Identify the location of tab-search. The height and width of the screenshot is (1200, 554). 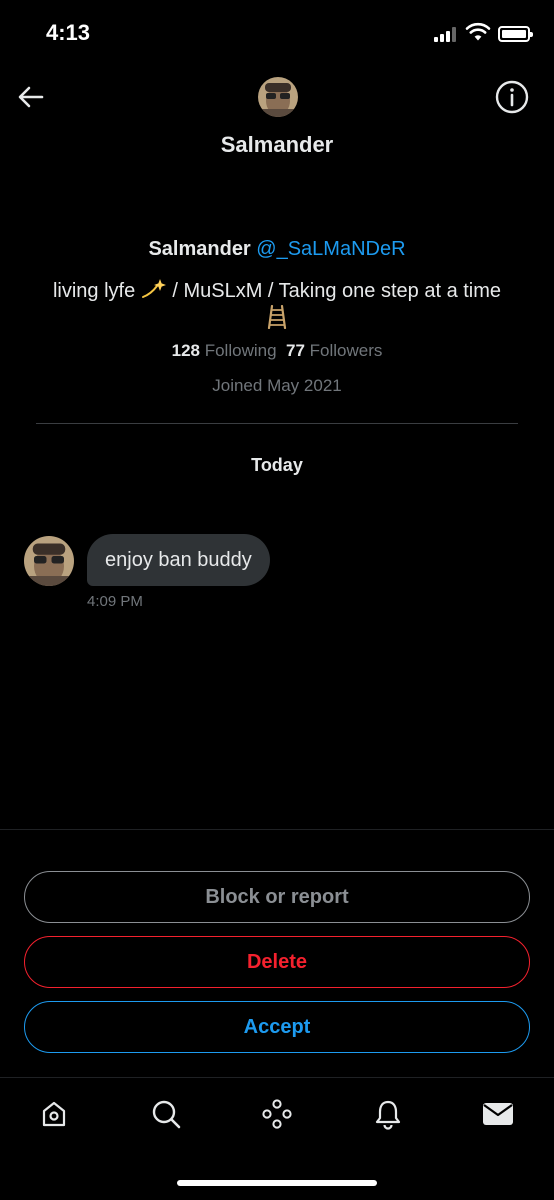
(166, 1114).